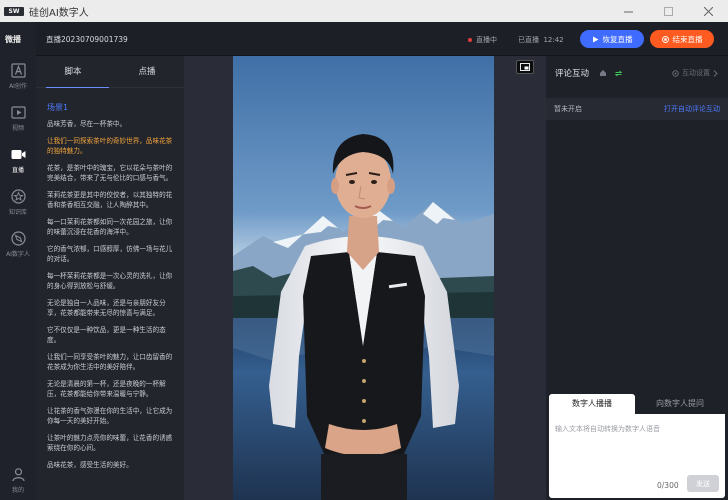  Describe the element at coordinates (364, 11) in the screenshot. I see `title-bar: SW 硅创AI数字人` at that location.